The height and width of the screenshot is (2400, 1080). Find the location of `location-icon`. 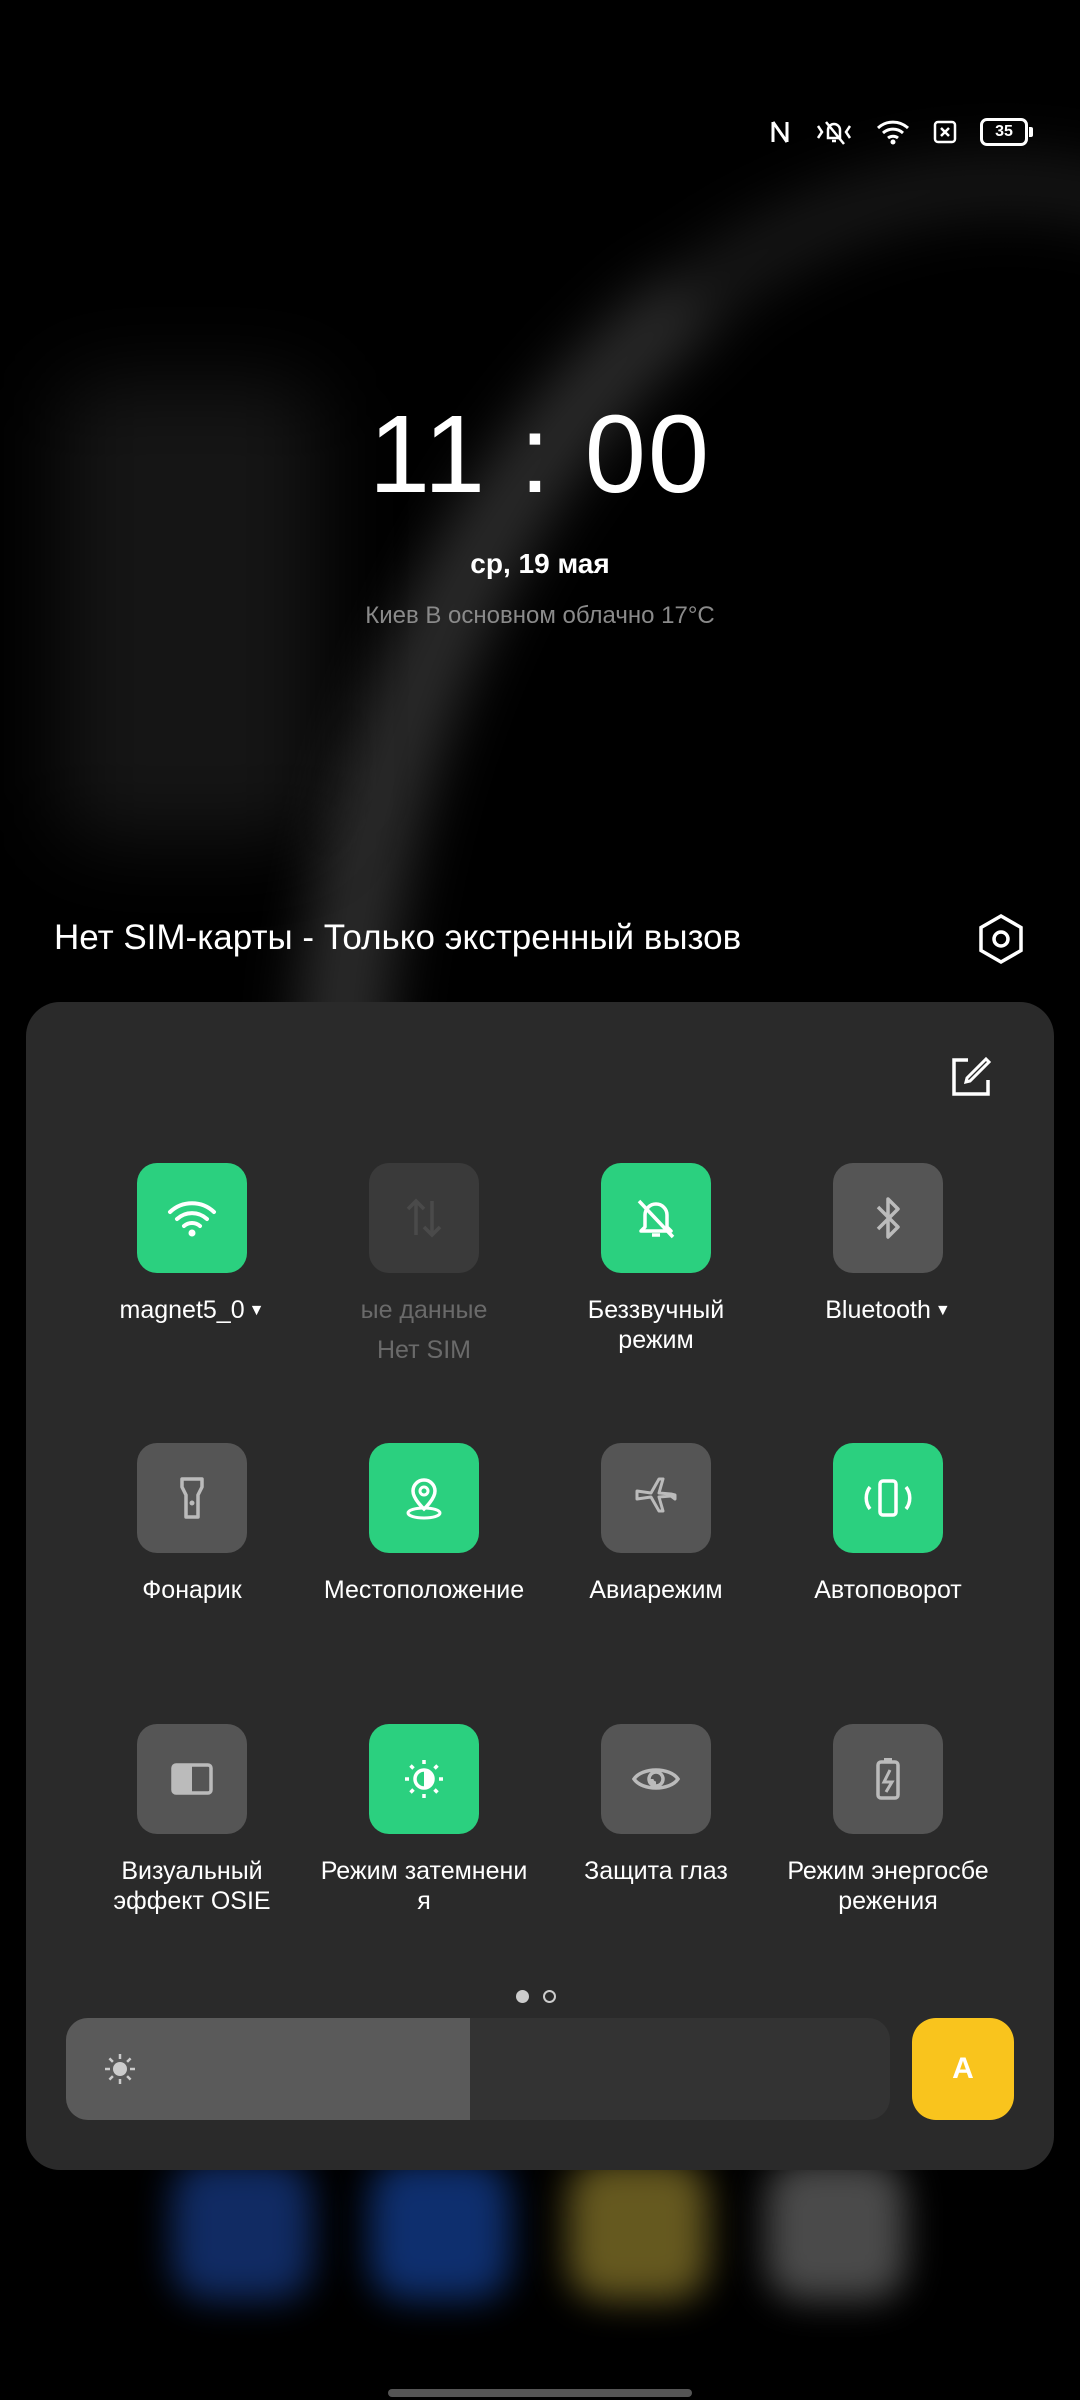

location-icon is located at coordinates (424, 1499).